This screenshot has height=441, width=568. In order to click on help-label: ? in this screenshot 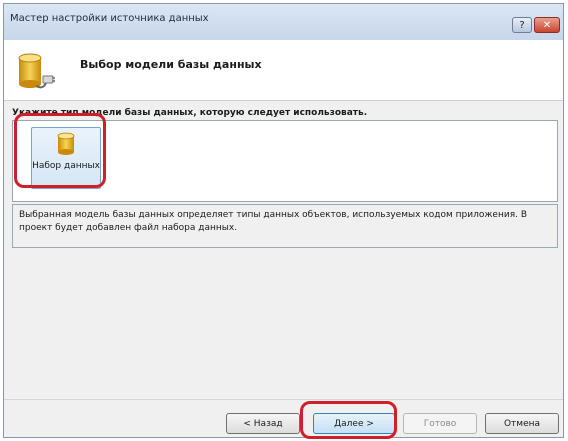, I will do `click(522, 25)`.